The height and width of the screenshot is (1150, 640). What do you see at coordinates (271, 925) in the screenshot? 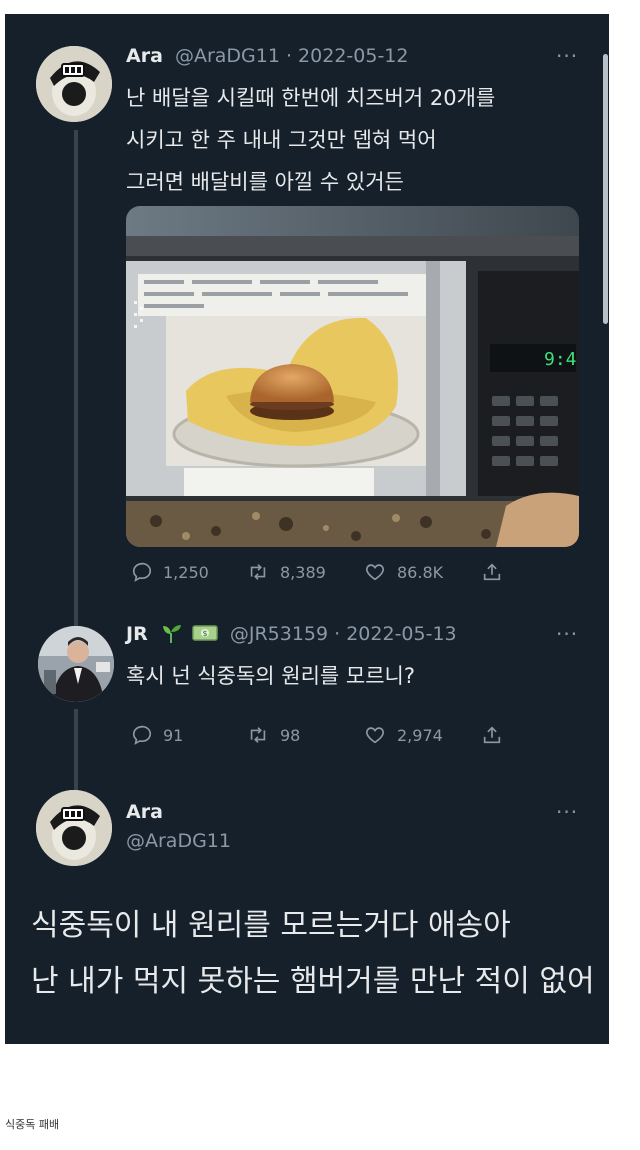
I see `tweet3-line-1: 식중독이 내 원리를 모르는거다 애송아` at bounding box center [271, 925].